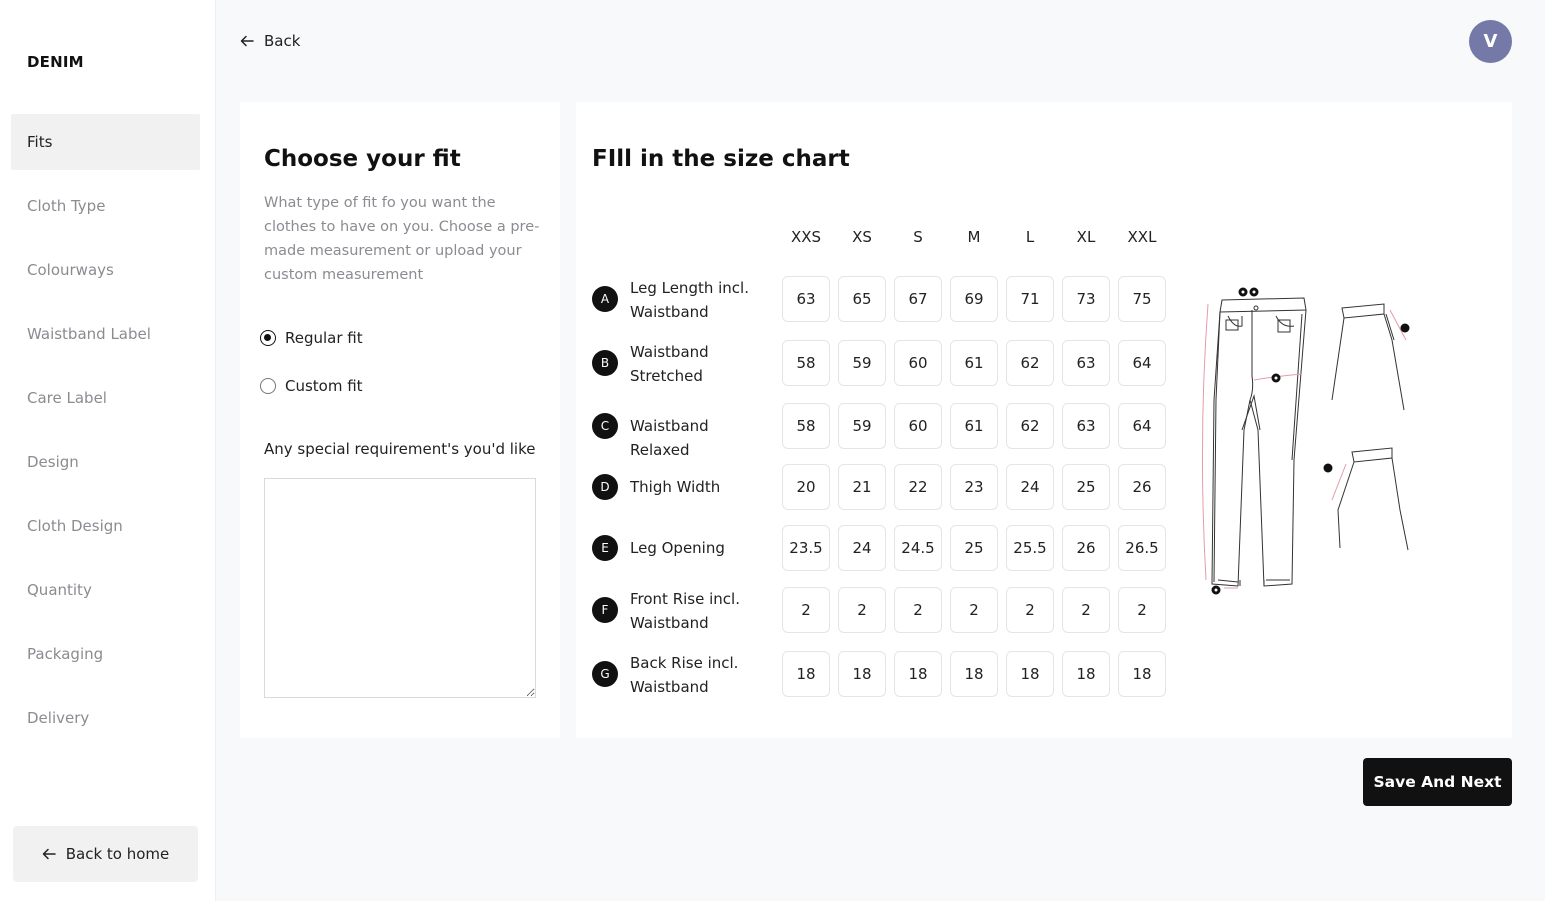 The height and width of the screenshot is (901, 1545). I want to click on row-badge: D, so click(605, 487).